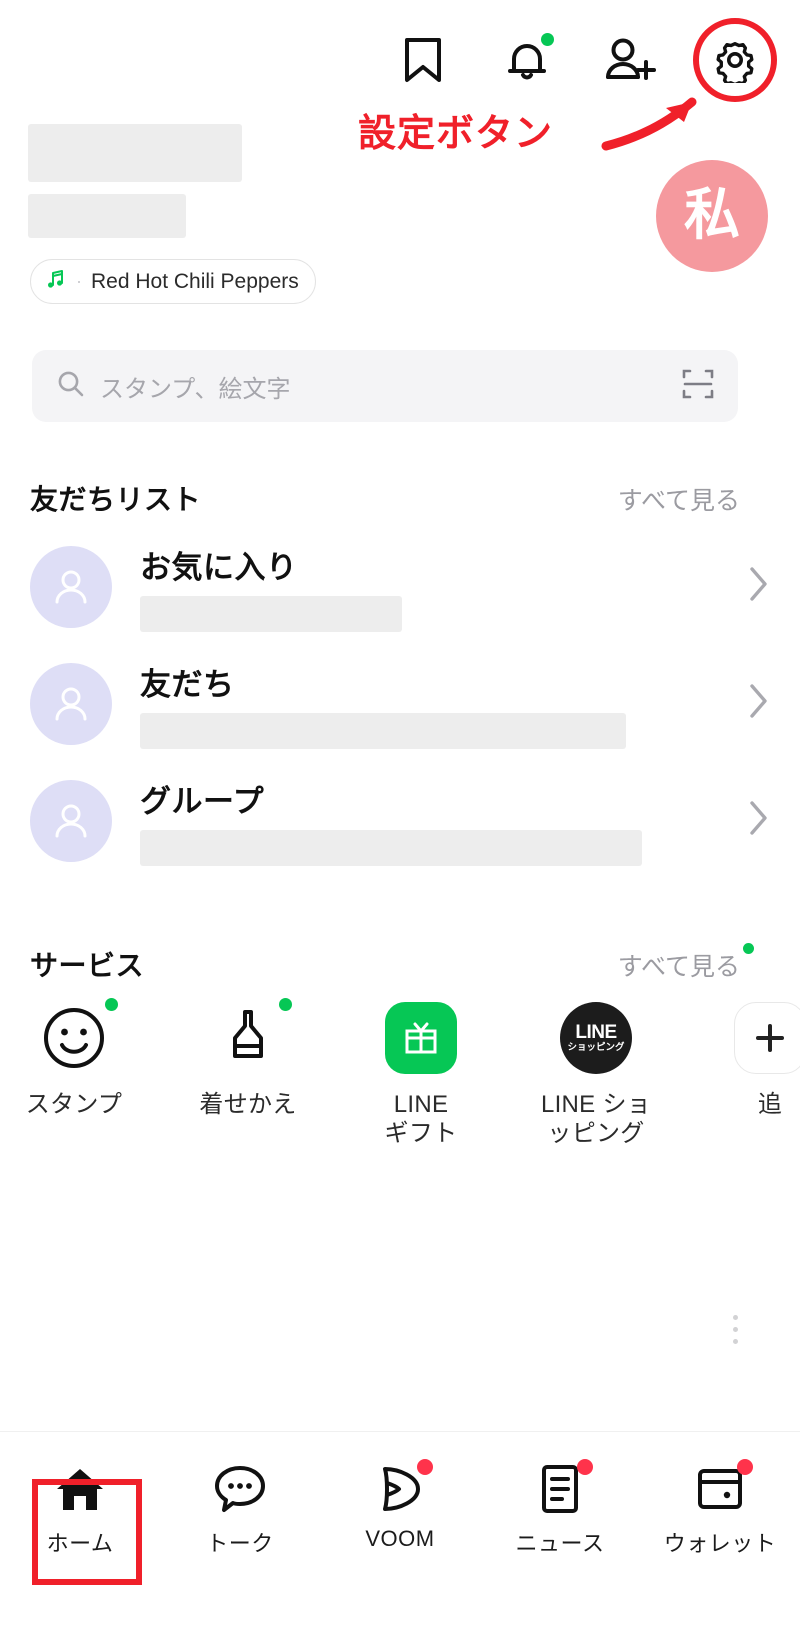  I want to click on service-label: 追, so click(770, 1104).